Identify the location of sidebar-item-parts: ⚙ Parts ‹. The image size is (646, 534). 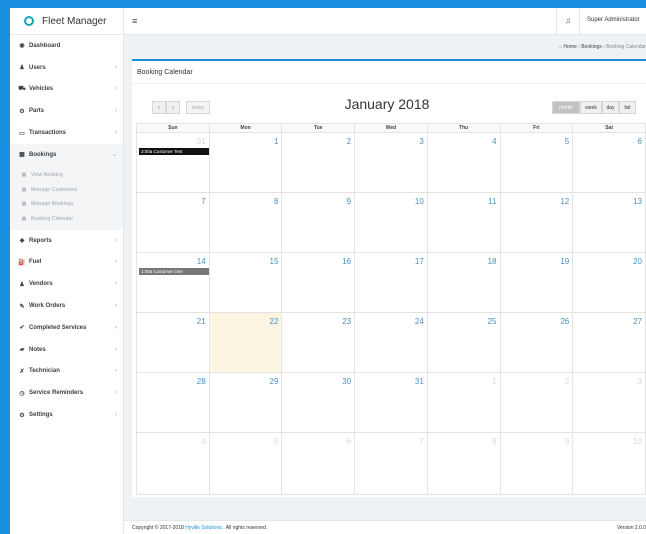
(66, 111).